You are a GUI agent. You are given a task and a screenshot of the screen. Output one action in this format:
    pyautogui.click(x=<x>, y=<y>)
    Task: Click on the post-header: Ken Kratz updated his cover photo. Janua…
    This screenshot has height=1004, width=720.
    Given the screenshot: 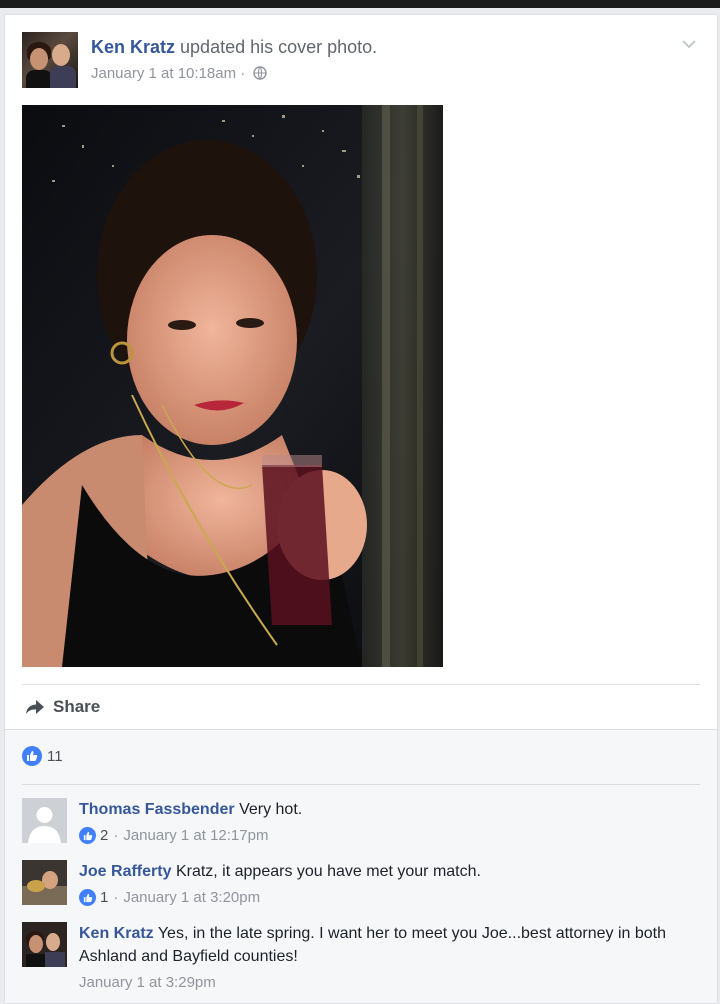 What is the action you would take?
    pyautogui.click(x=364, y=62)
    